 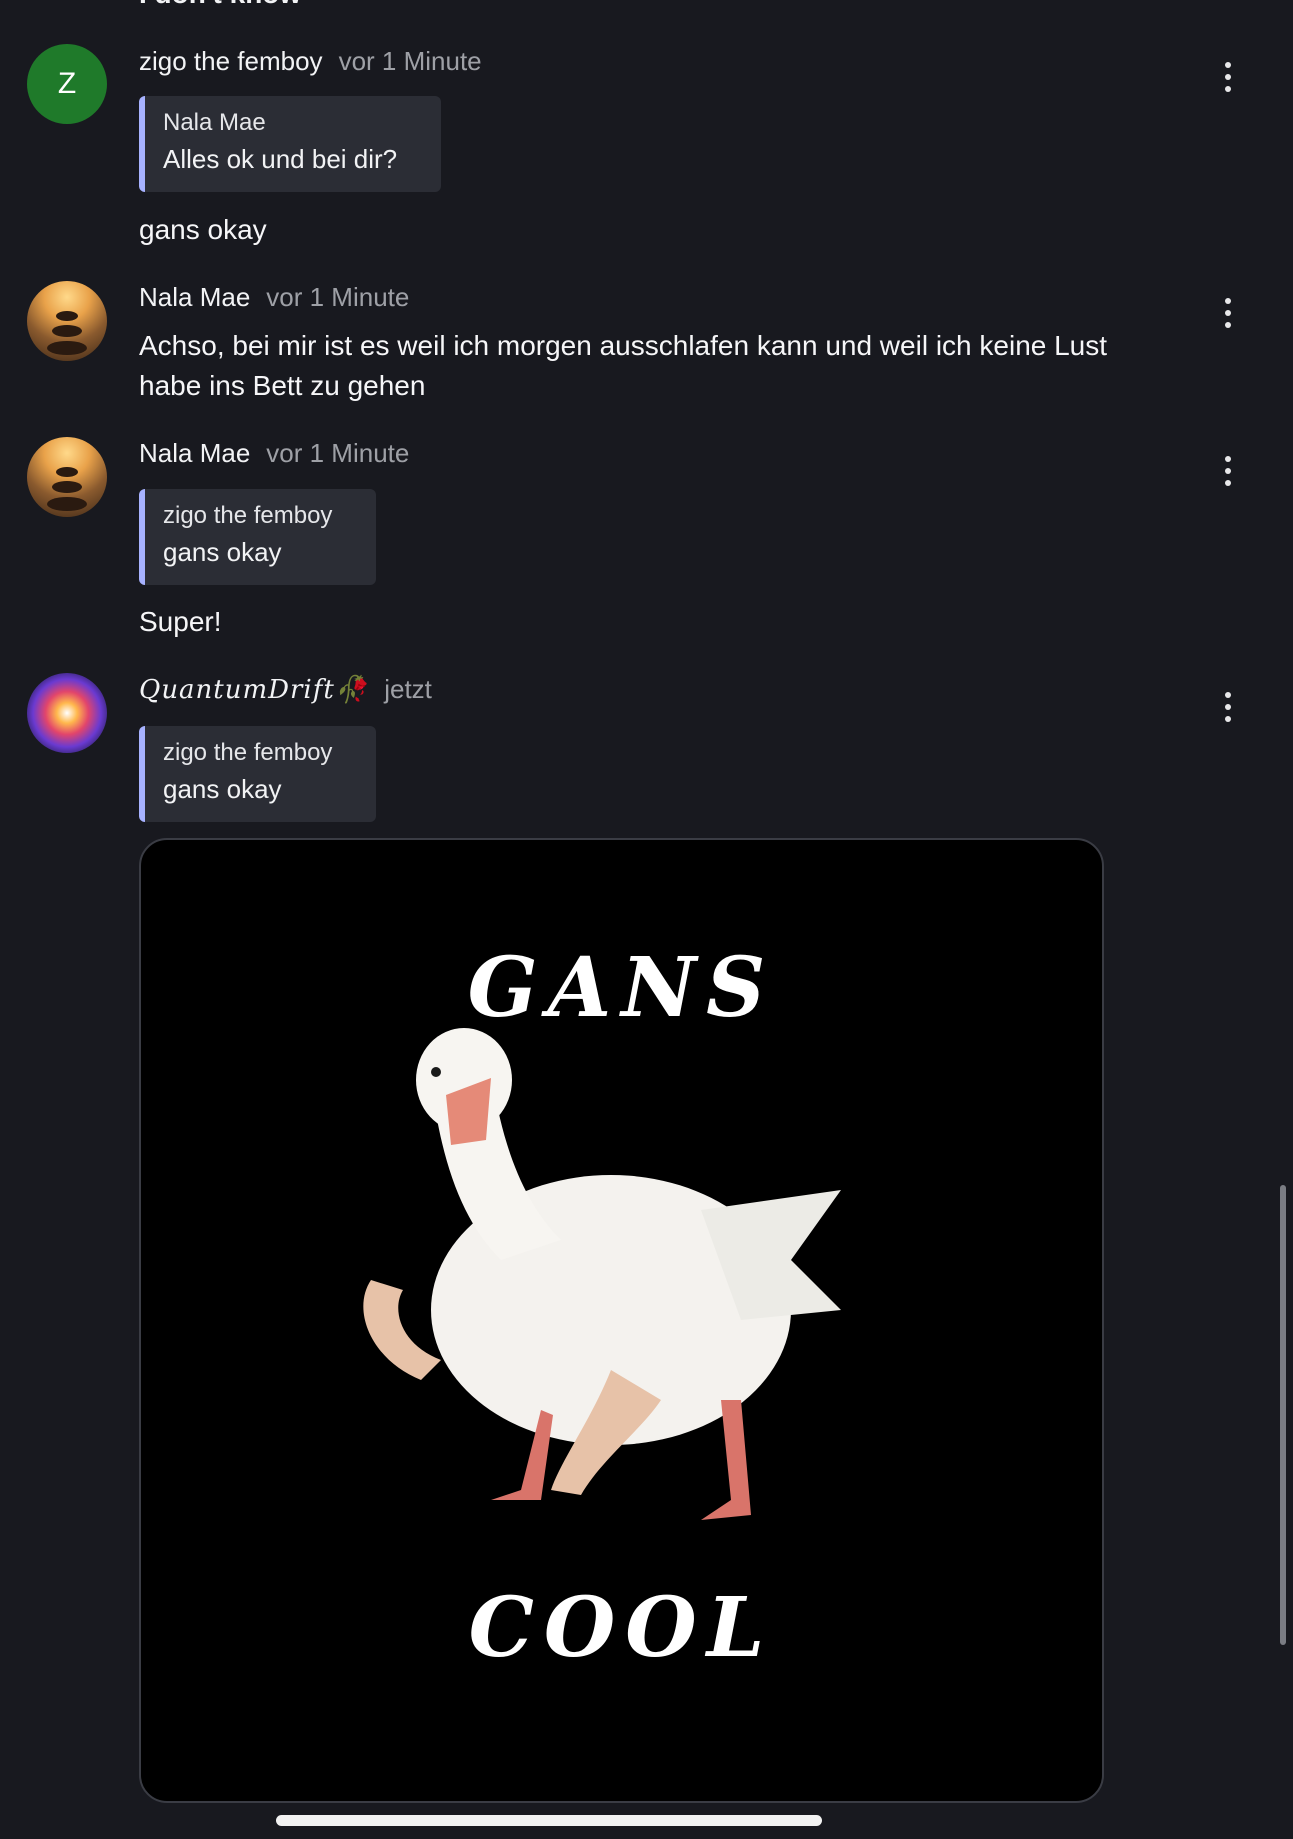 What do you see at coordinates (231, 61) in the screenshot?
I see `message-author: zigo the femboy` at bounding box center [231, 61].